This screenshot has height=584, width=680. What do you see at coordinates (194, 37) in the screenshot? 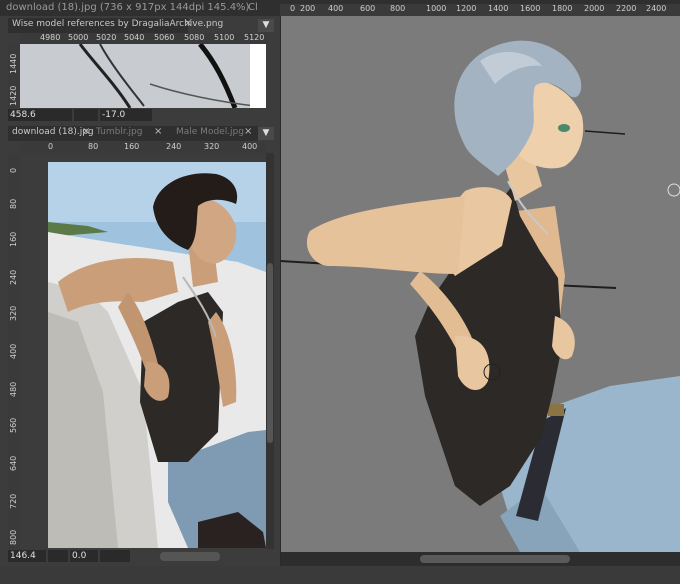
I see `ruler-tick: 5080` at bounding box center [194, 37].